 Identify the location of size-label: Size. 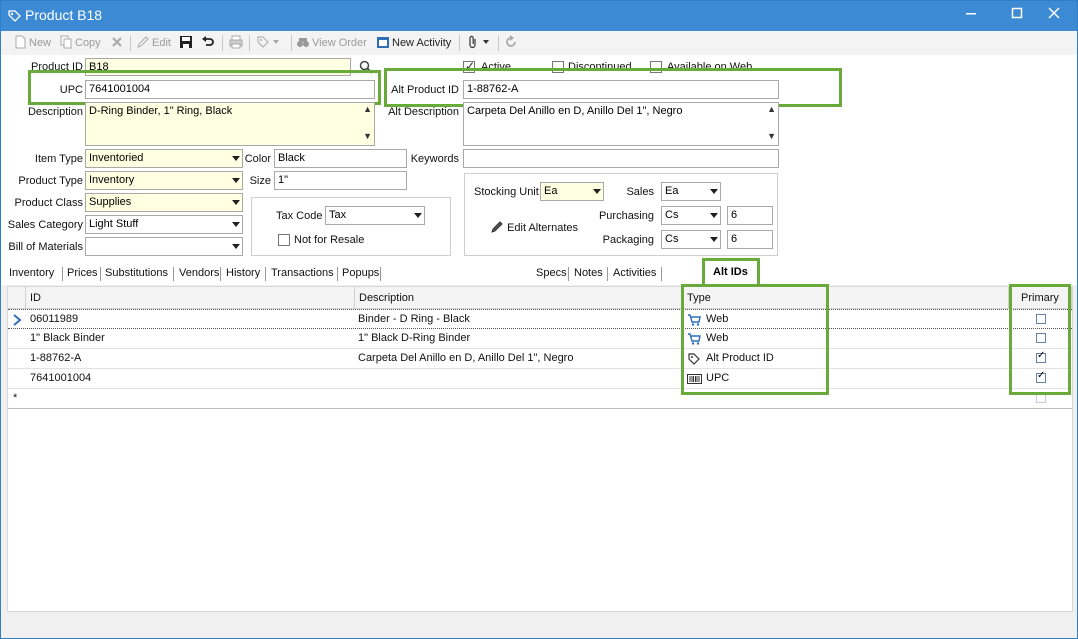
(260, 181).